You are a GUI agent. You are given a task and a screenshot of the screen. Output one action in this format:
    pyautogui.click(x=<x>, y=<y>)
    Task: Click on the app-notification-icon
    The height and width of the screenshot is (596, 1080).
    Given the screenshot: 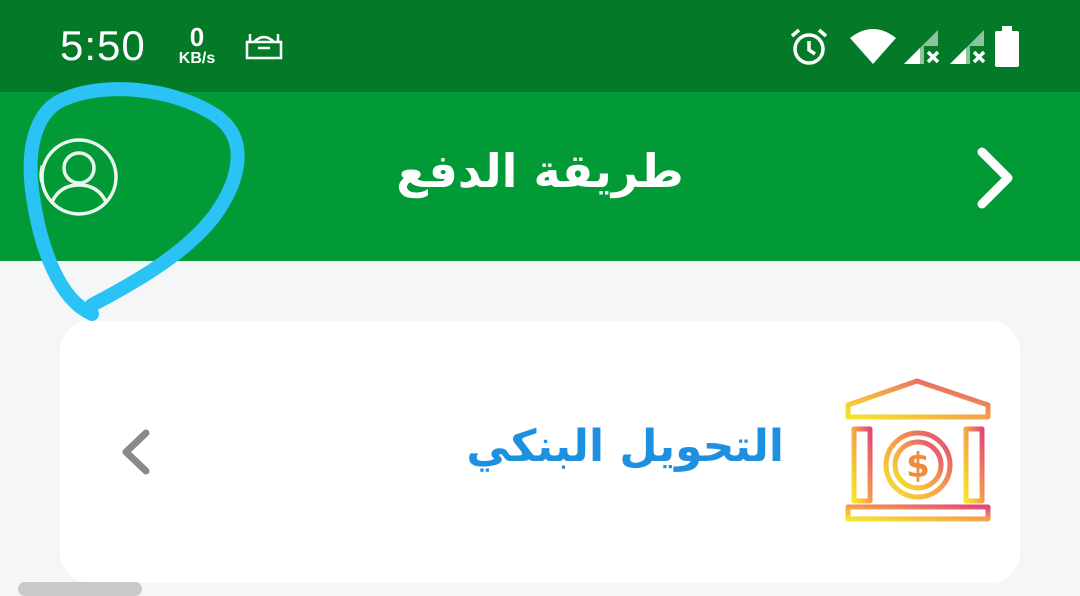 What is the action you would take?
    pyautogui.click(x=264, y=47)
    